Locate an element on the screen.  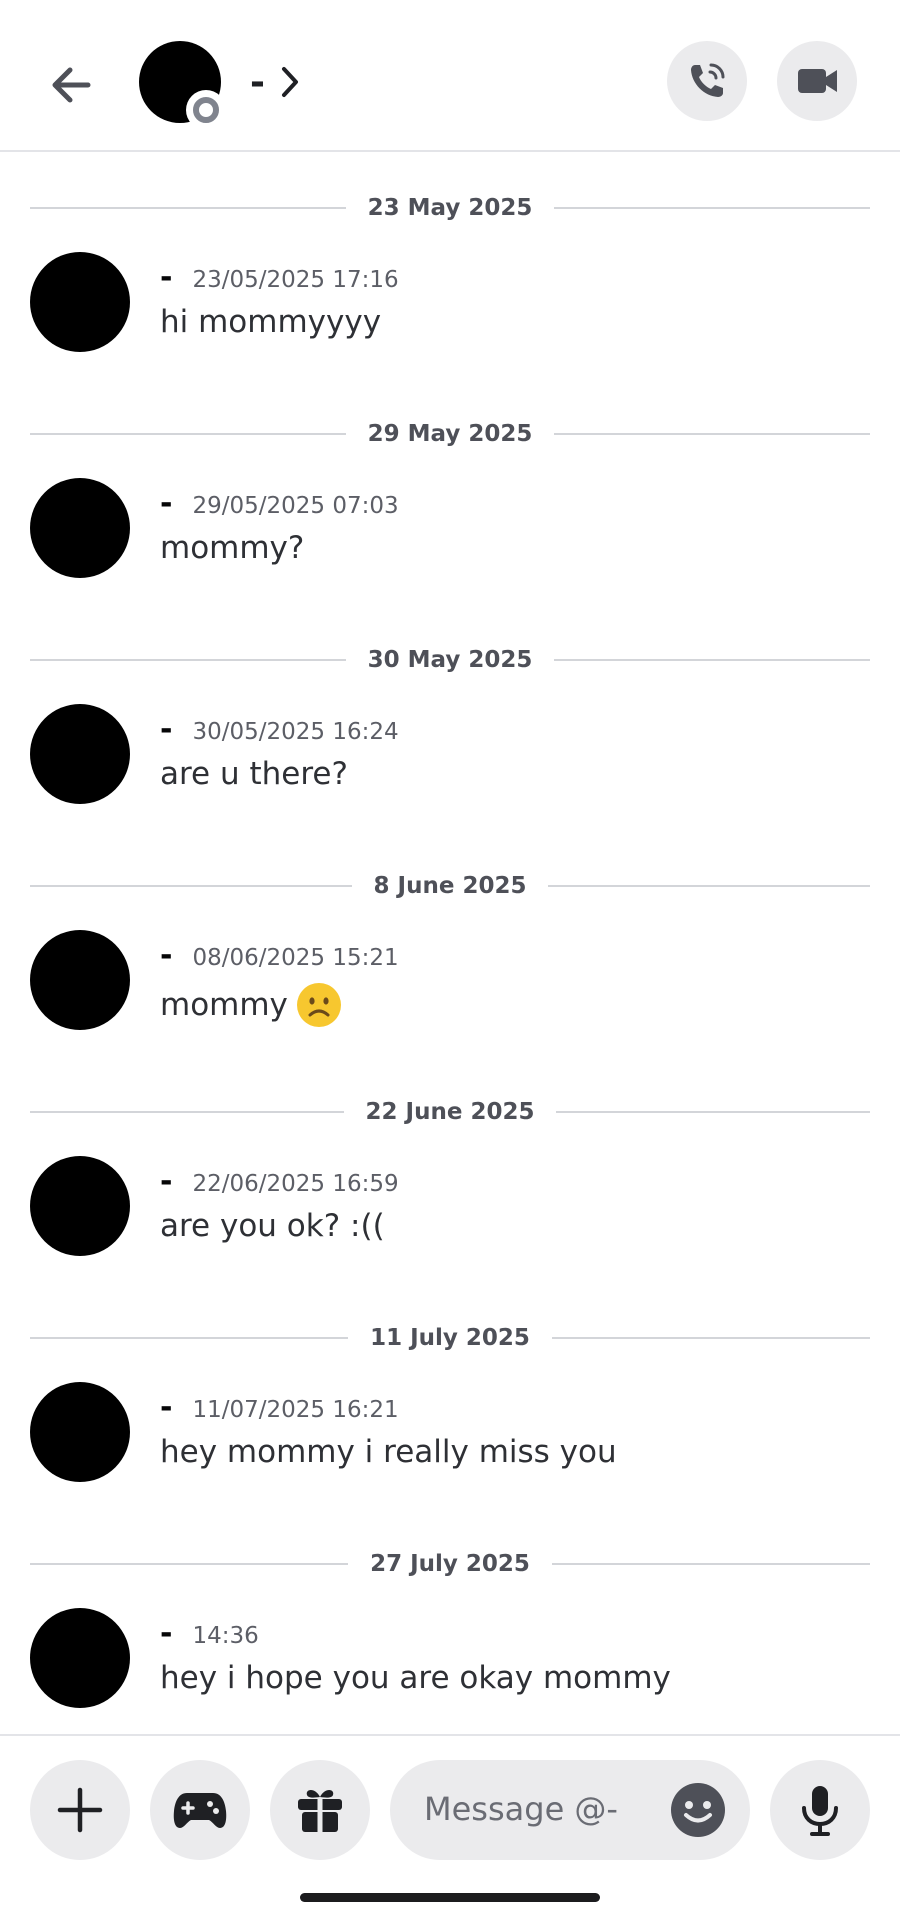
contact-name: - is located at coordinates (257, 82).